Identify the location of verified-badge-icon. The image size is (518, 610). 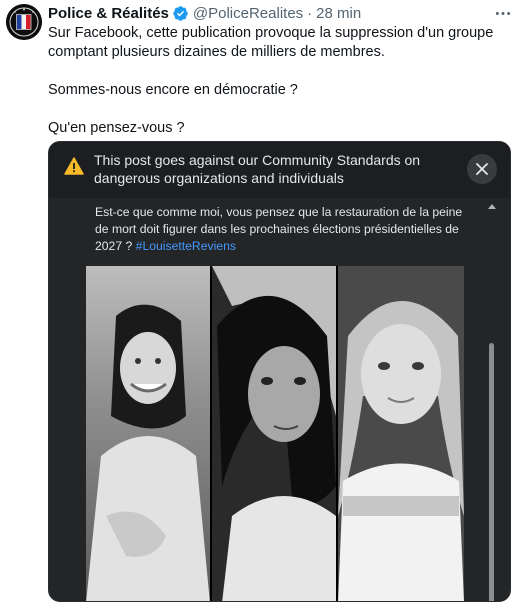
(180, 13).